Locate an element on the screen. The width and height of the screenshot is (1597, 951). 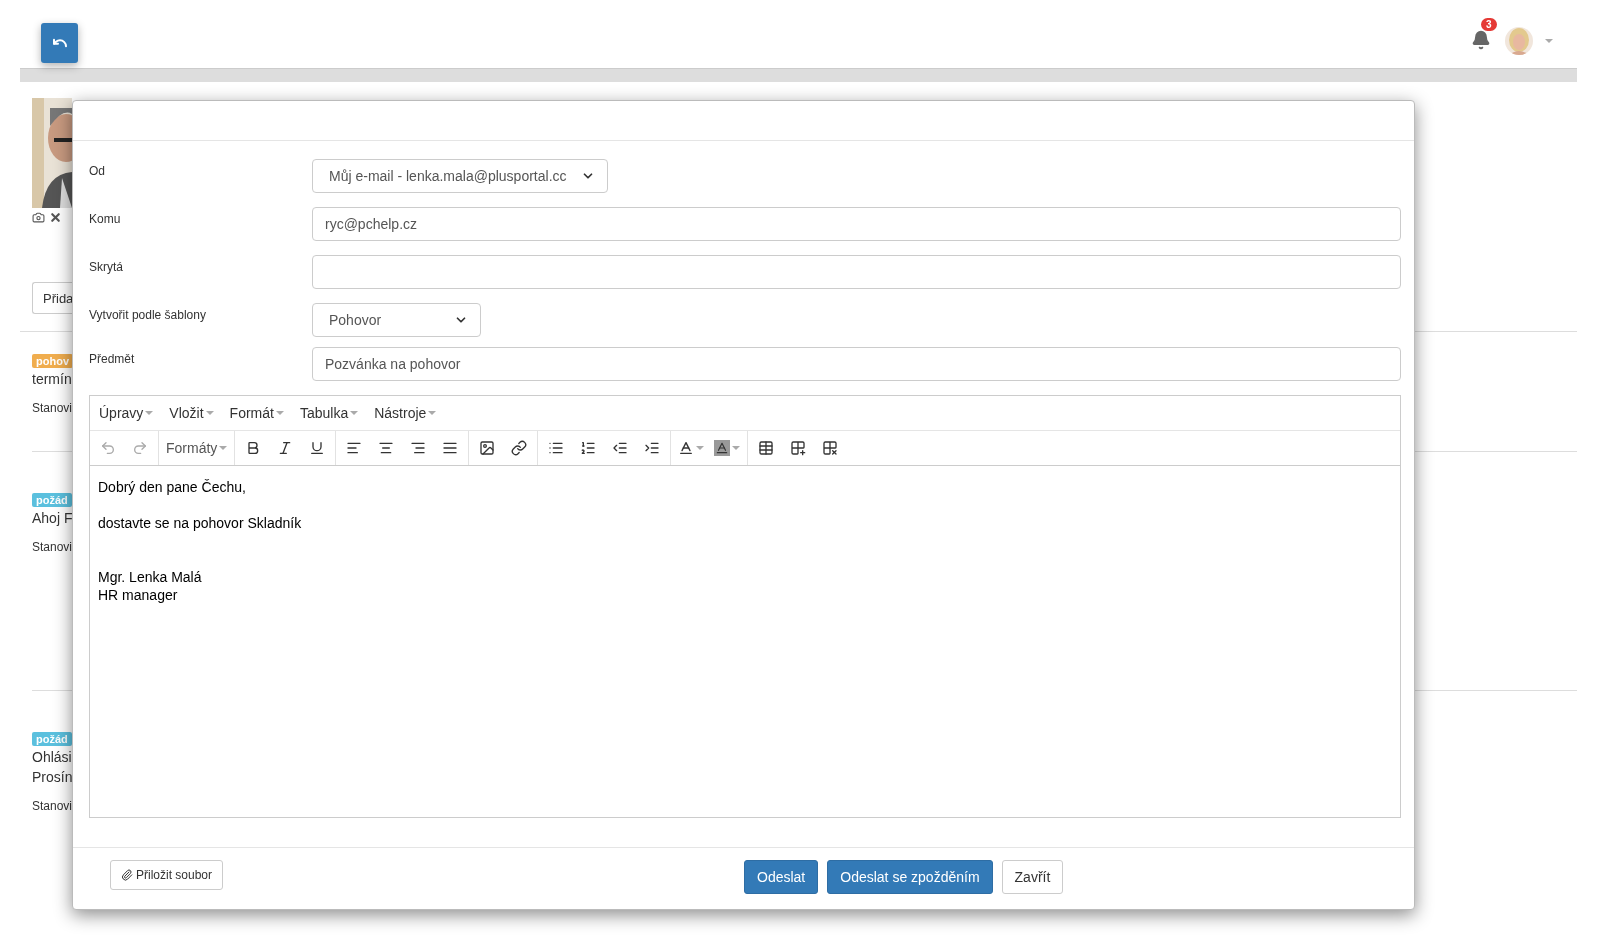
indent-icon is located at coordinates (652, 448).